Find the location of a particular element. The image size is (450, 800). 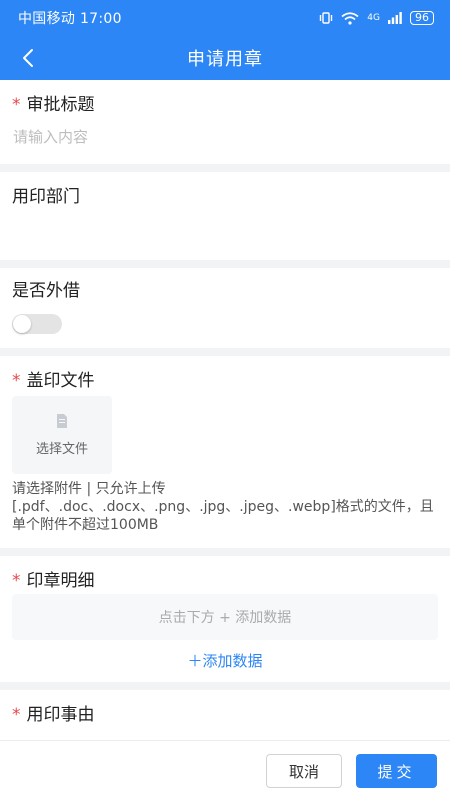

wifi-icon is located at coordinates (350, 18).